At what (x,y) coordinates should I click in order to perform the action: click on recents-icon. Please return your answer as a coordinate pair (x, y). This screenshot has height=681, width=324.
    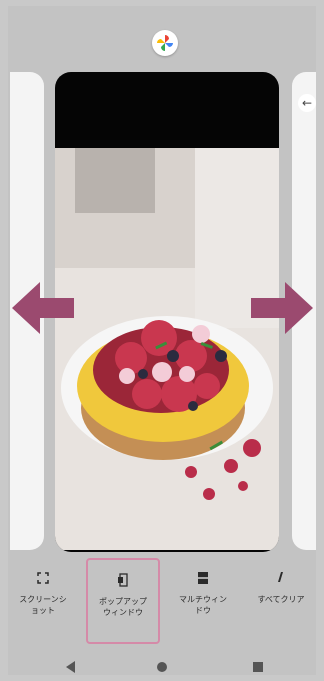
    Looking at the image, I should click on (258, 667).